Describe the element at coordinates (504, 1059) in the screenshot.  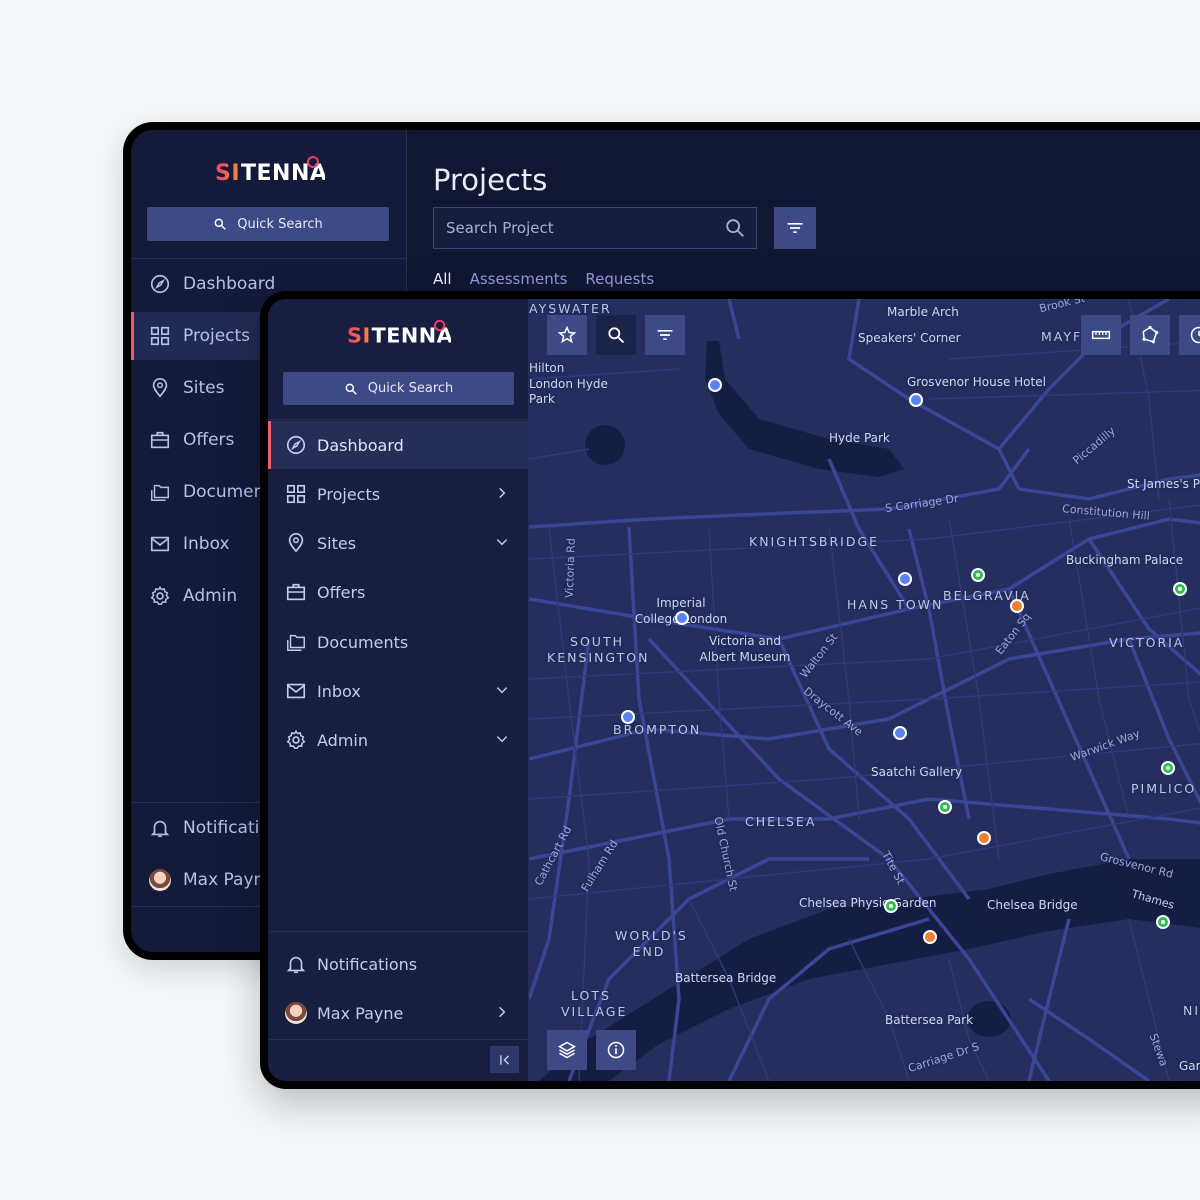
I see `collapse-sidebar-button` at that location.